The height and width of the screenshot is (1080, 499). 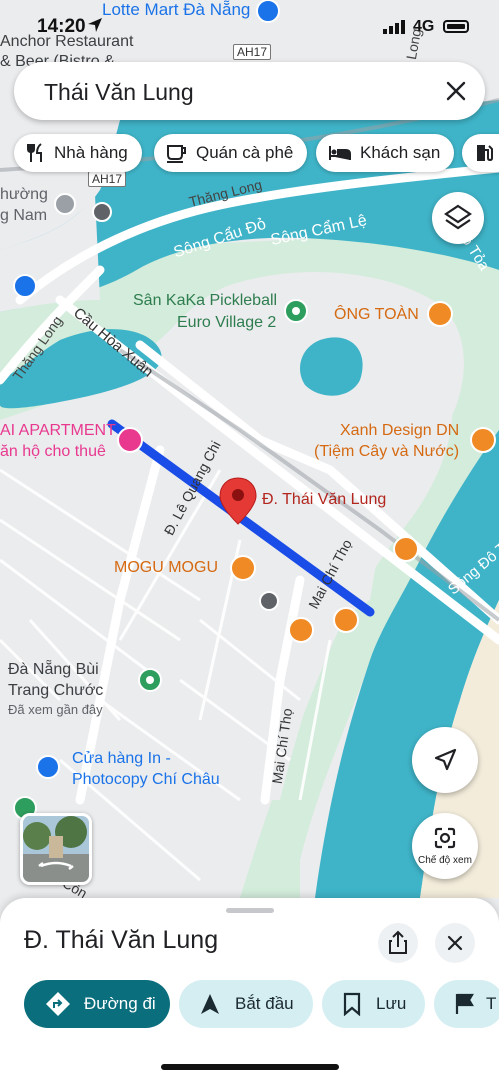 I want to click on chip-label: Khách sạn, so click(x=400, y=152).